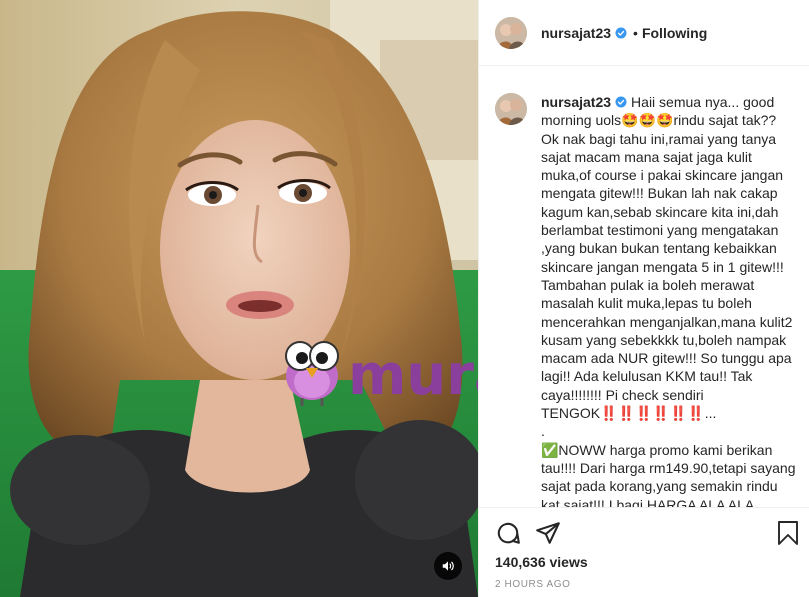  I want to click on following-button: Following, so click(674, 33).